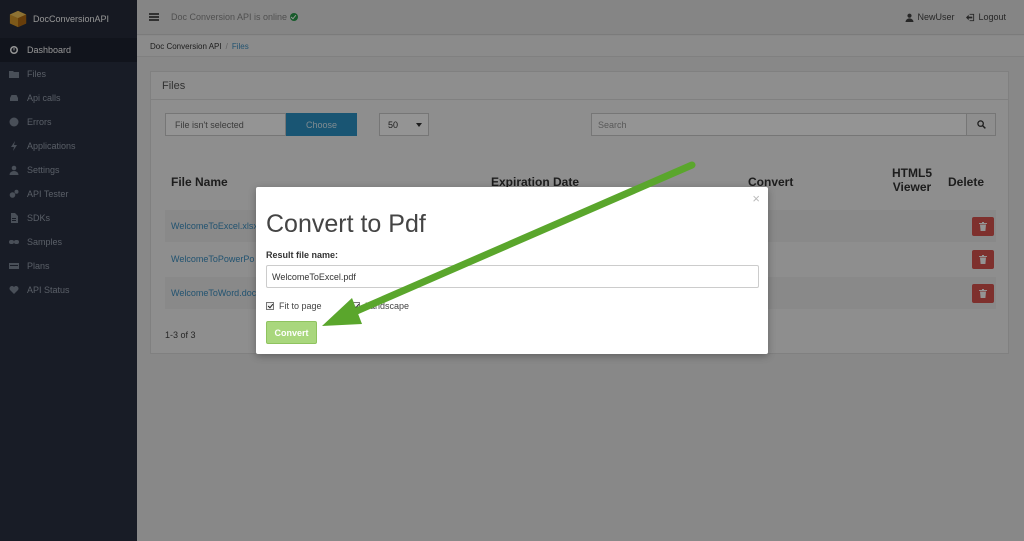 The height and width of the screenshot is (541, 1024). Describe the element at coordinates (387, 306) in the screenshot. I see `landscape-label: Landscape` at that location.